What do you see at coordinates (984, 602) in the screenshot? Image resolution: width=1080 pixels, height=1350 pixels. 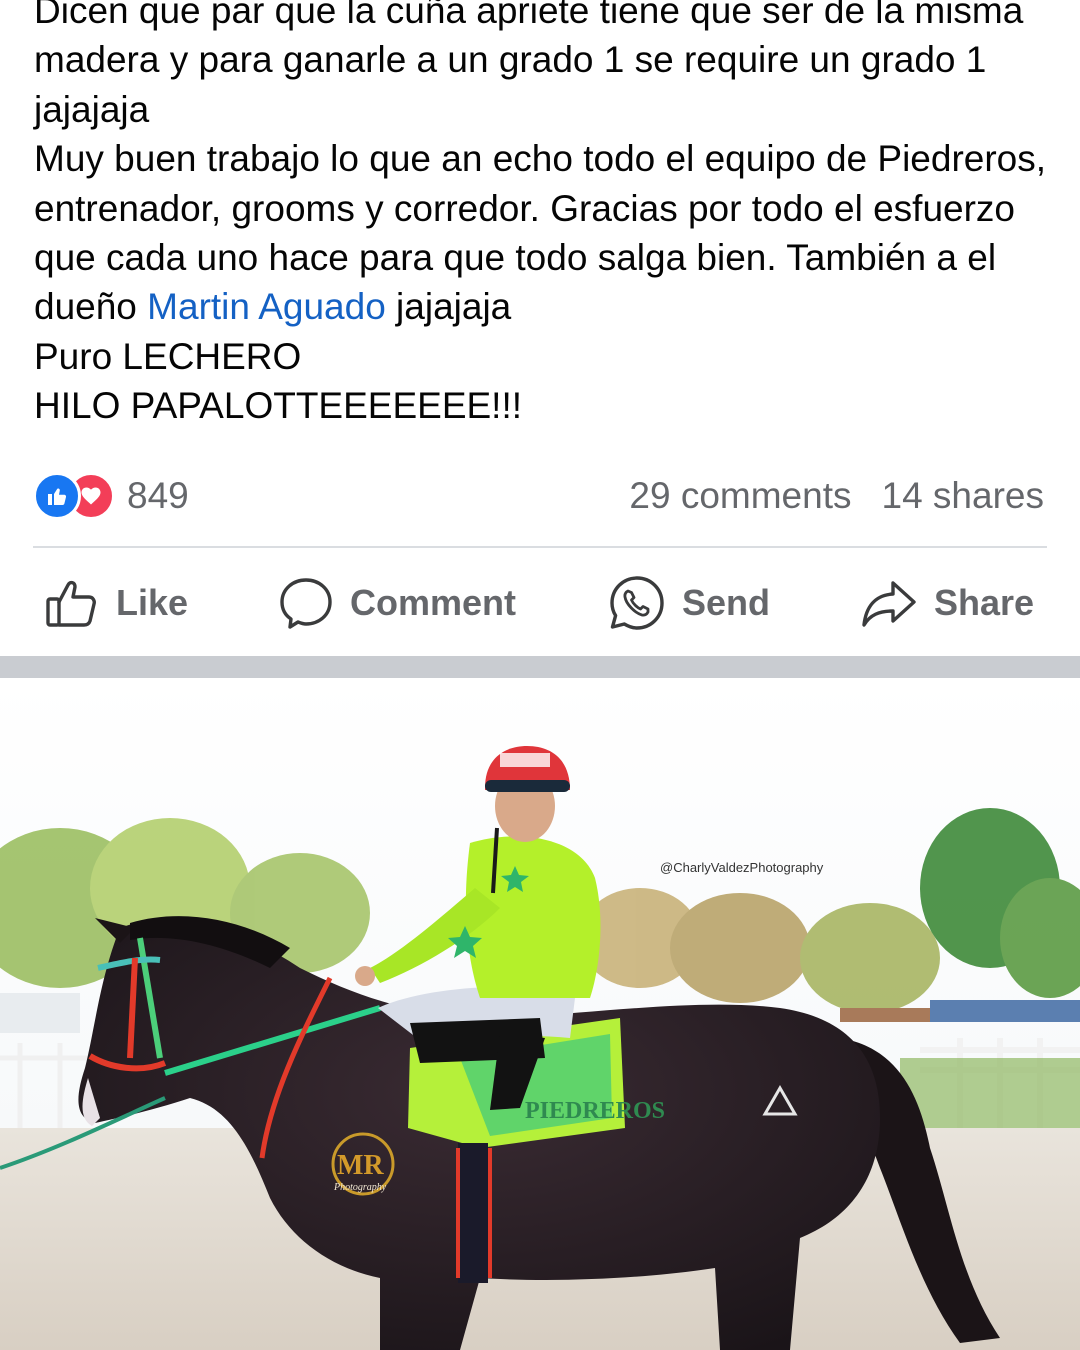 I see `share-label: Share` at bounding box center [984, 602].